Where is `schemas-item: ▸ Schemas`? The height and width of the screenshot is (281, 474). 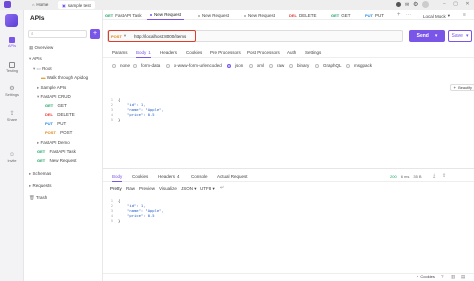
schemas-item: ▸ Schemas is located at coordinates (40, 174).